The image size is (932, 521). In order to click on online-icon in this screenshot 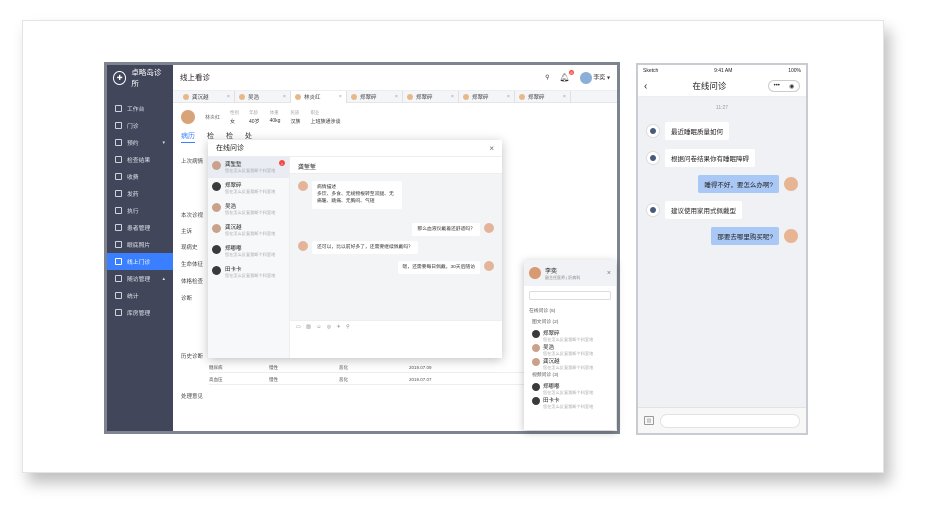, I will do `click(118, 261)`.